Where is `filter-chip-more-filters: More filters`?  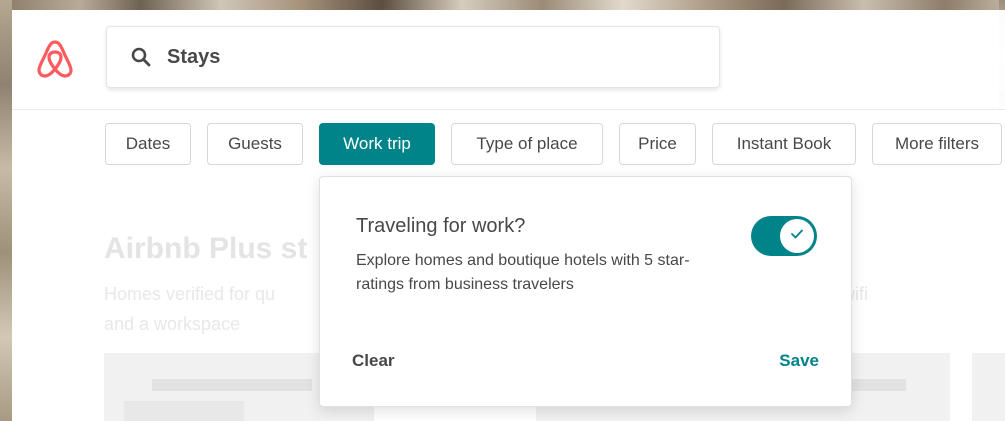 filter-chip-more-filters: More filters is located at coordinates (937, 144).